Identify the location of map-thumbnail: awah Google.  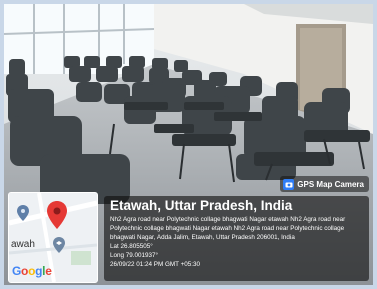
(53, 237).